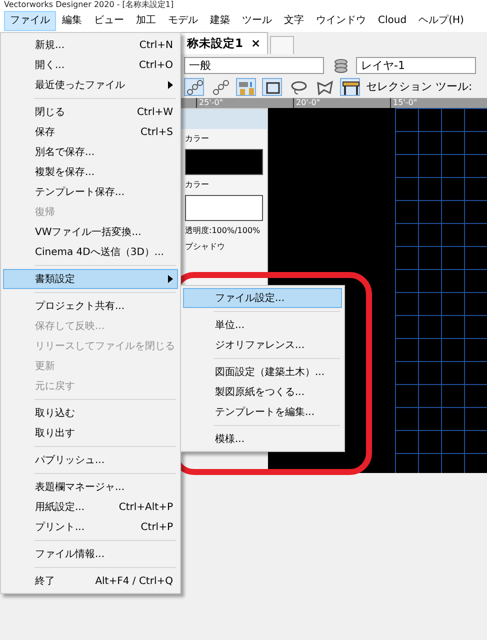 The height and width of the screenshot is (640, 487). I want to click on pen-swatch, so click(224, 208).